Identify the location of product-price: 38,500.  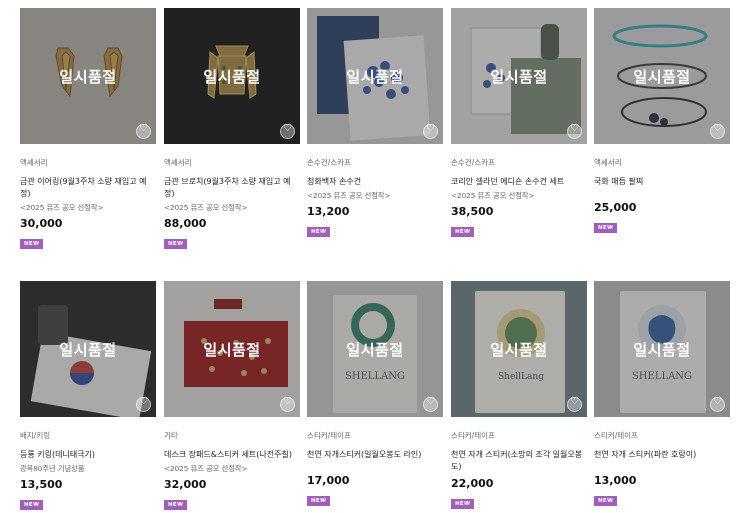
(472, 211).